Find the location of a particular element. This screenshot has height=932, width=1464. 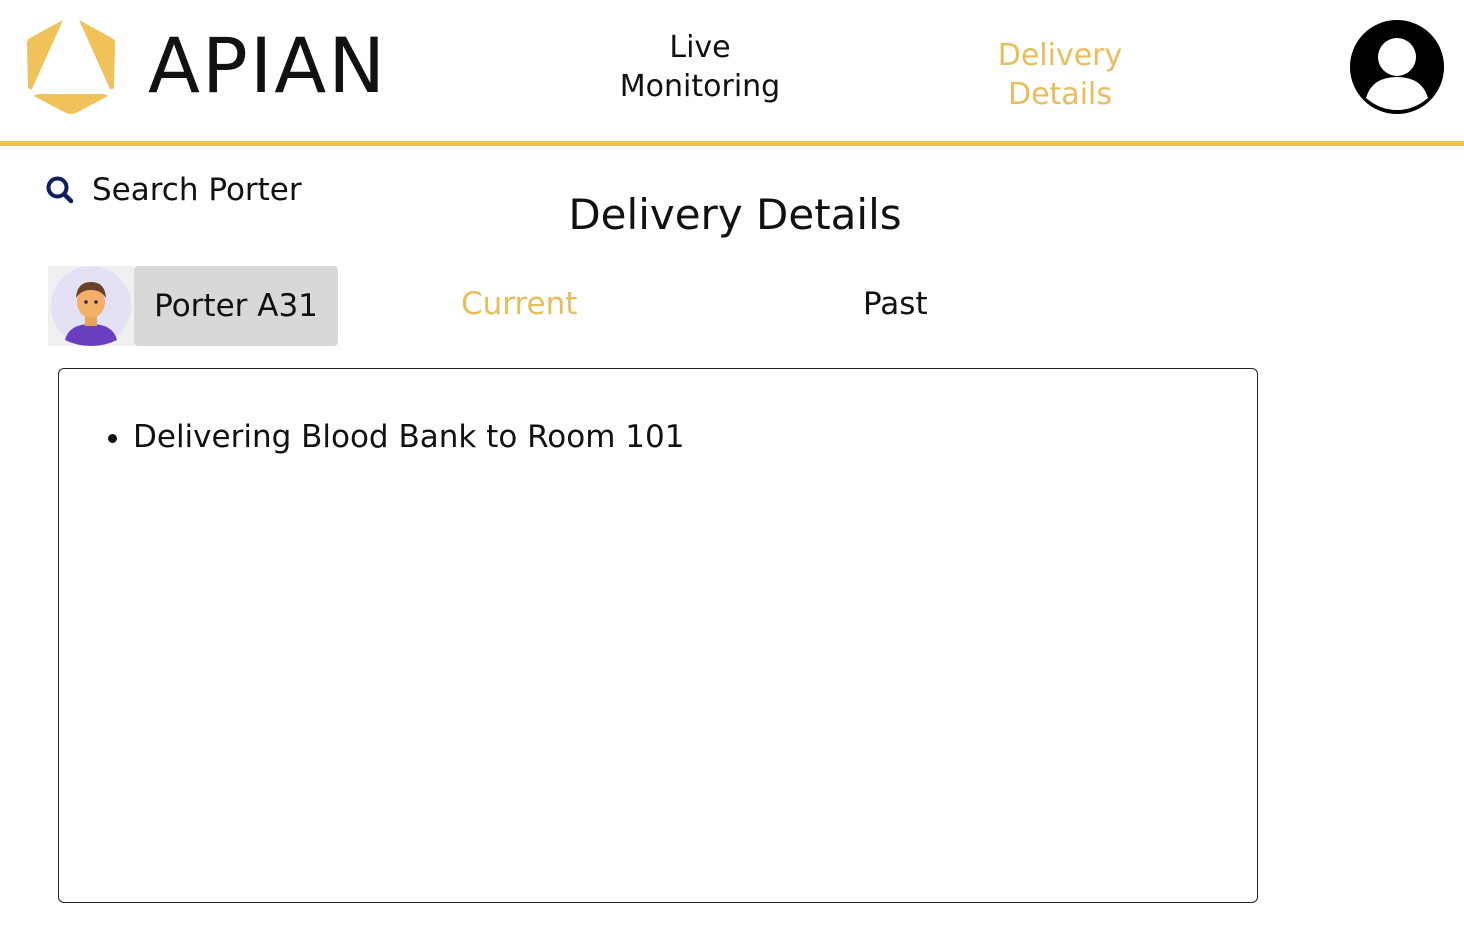

nav-live-monitoring-line1: Live is located at coordinates (700, 47).